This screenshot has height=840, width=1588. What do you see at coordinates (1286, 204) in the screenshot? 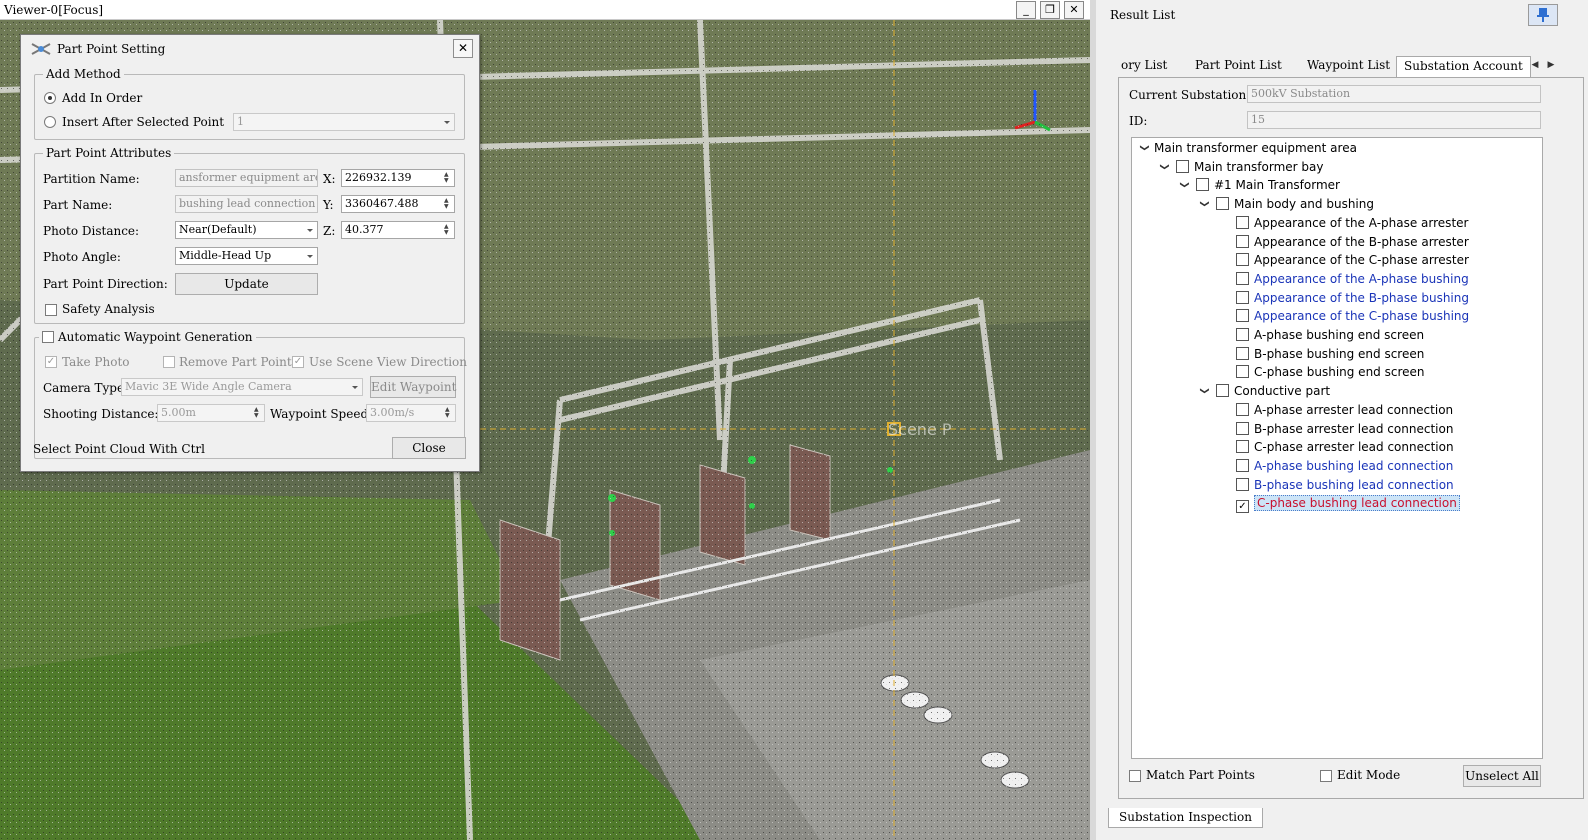
I see `tree-item: ❯ Main body and bushing` at bounding box center [1286, 204].